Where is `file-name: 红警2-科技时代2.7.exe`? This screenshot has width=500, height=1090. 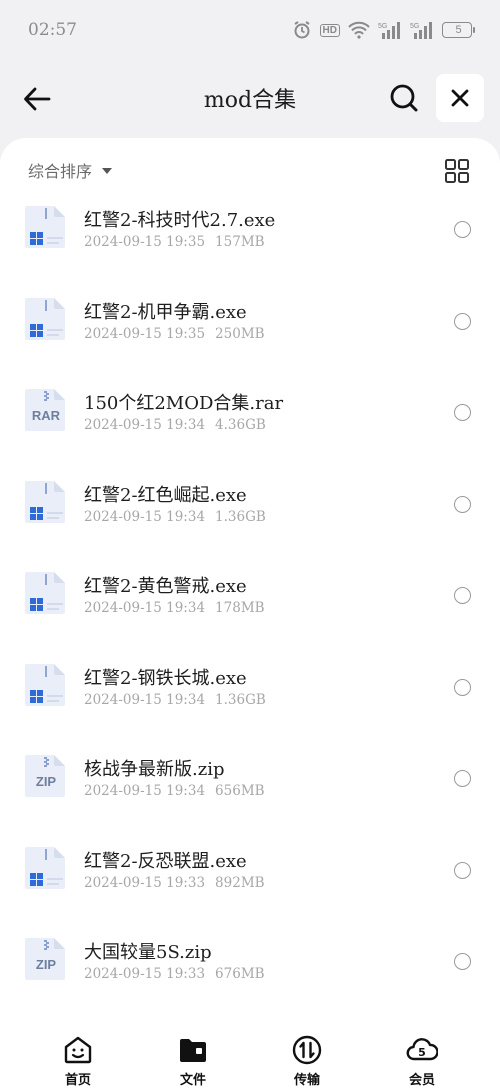
file-name: 红警2-科技时代2.7.exe is located at coordinates (180, 220).